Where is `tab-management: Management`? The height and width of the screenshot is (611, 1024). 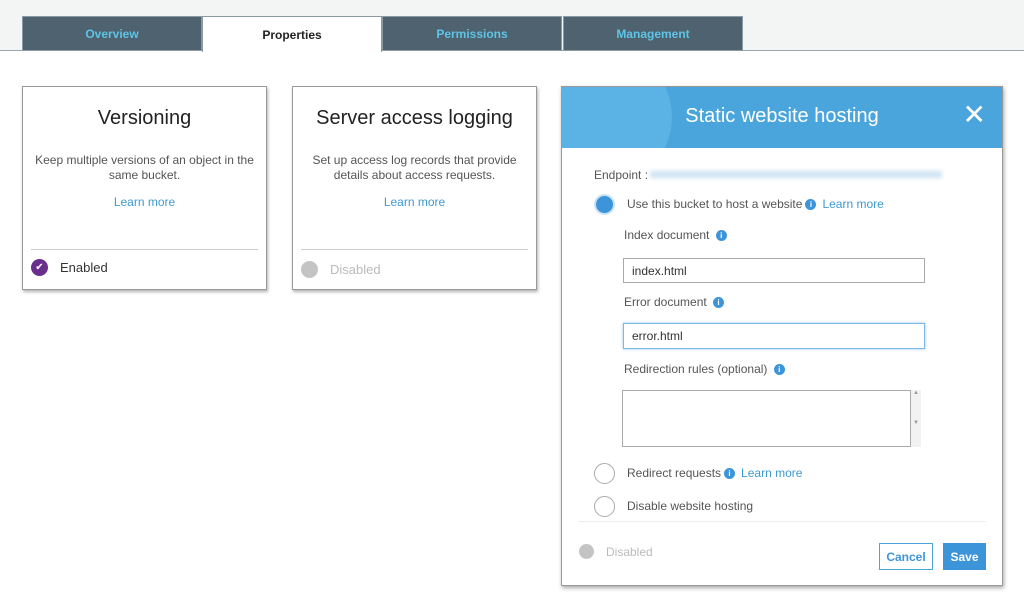 tab-management: Management is located at coordinates (653, 33).